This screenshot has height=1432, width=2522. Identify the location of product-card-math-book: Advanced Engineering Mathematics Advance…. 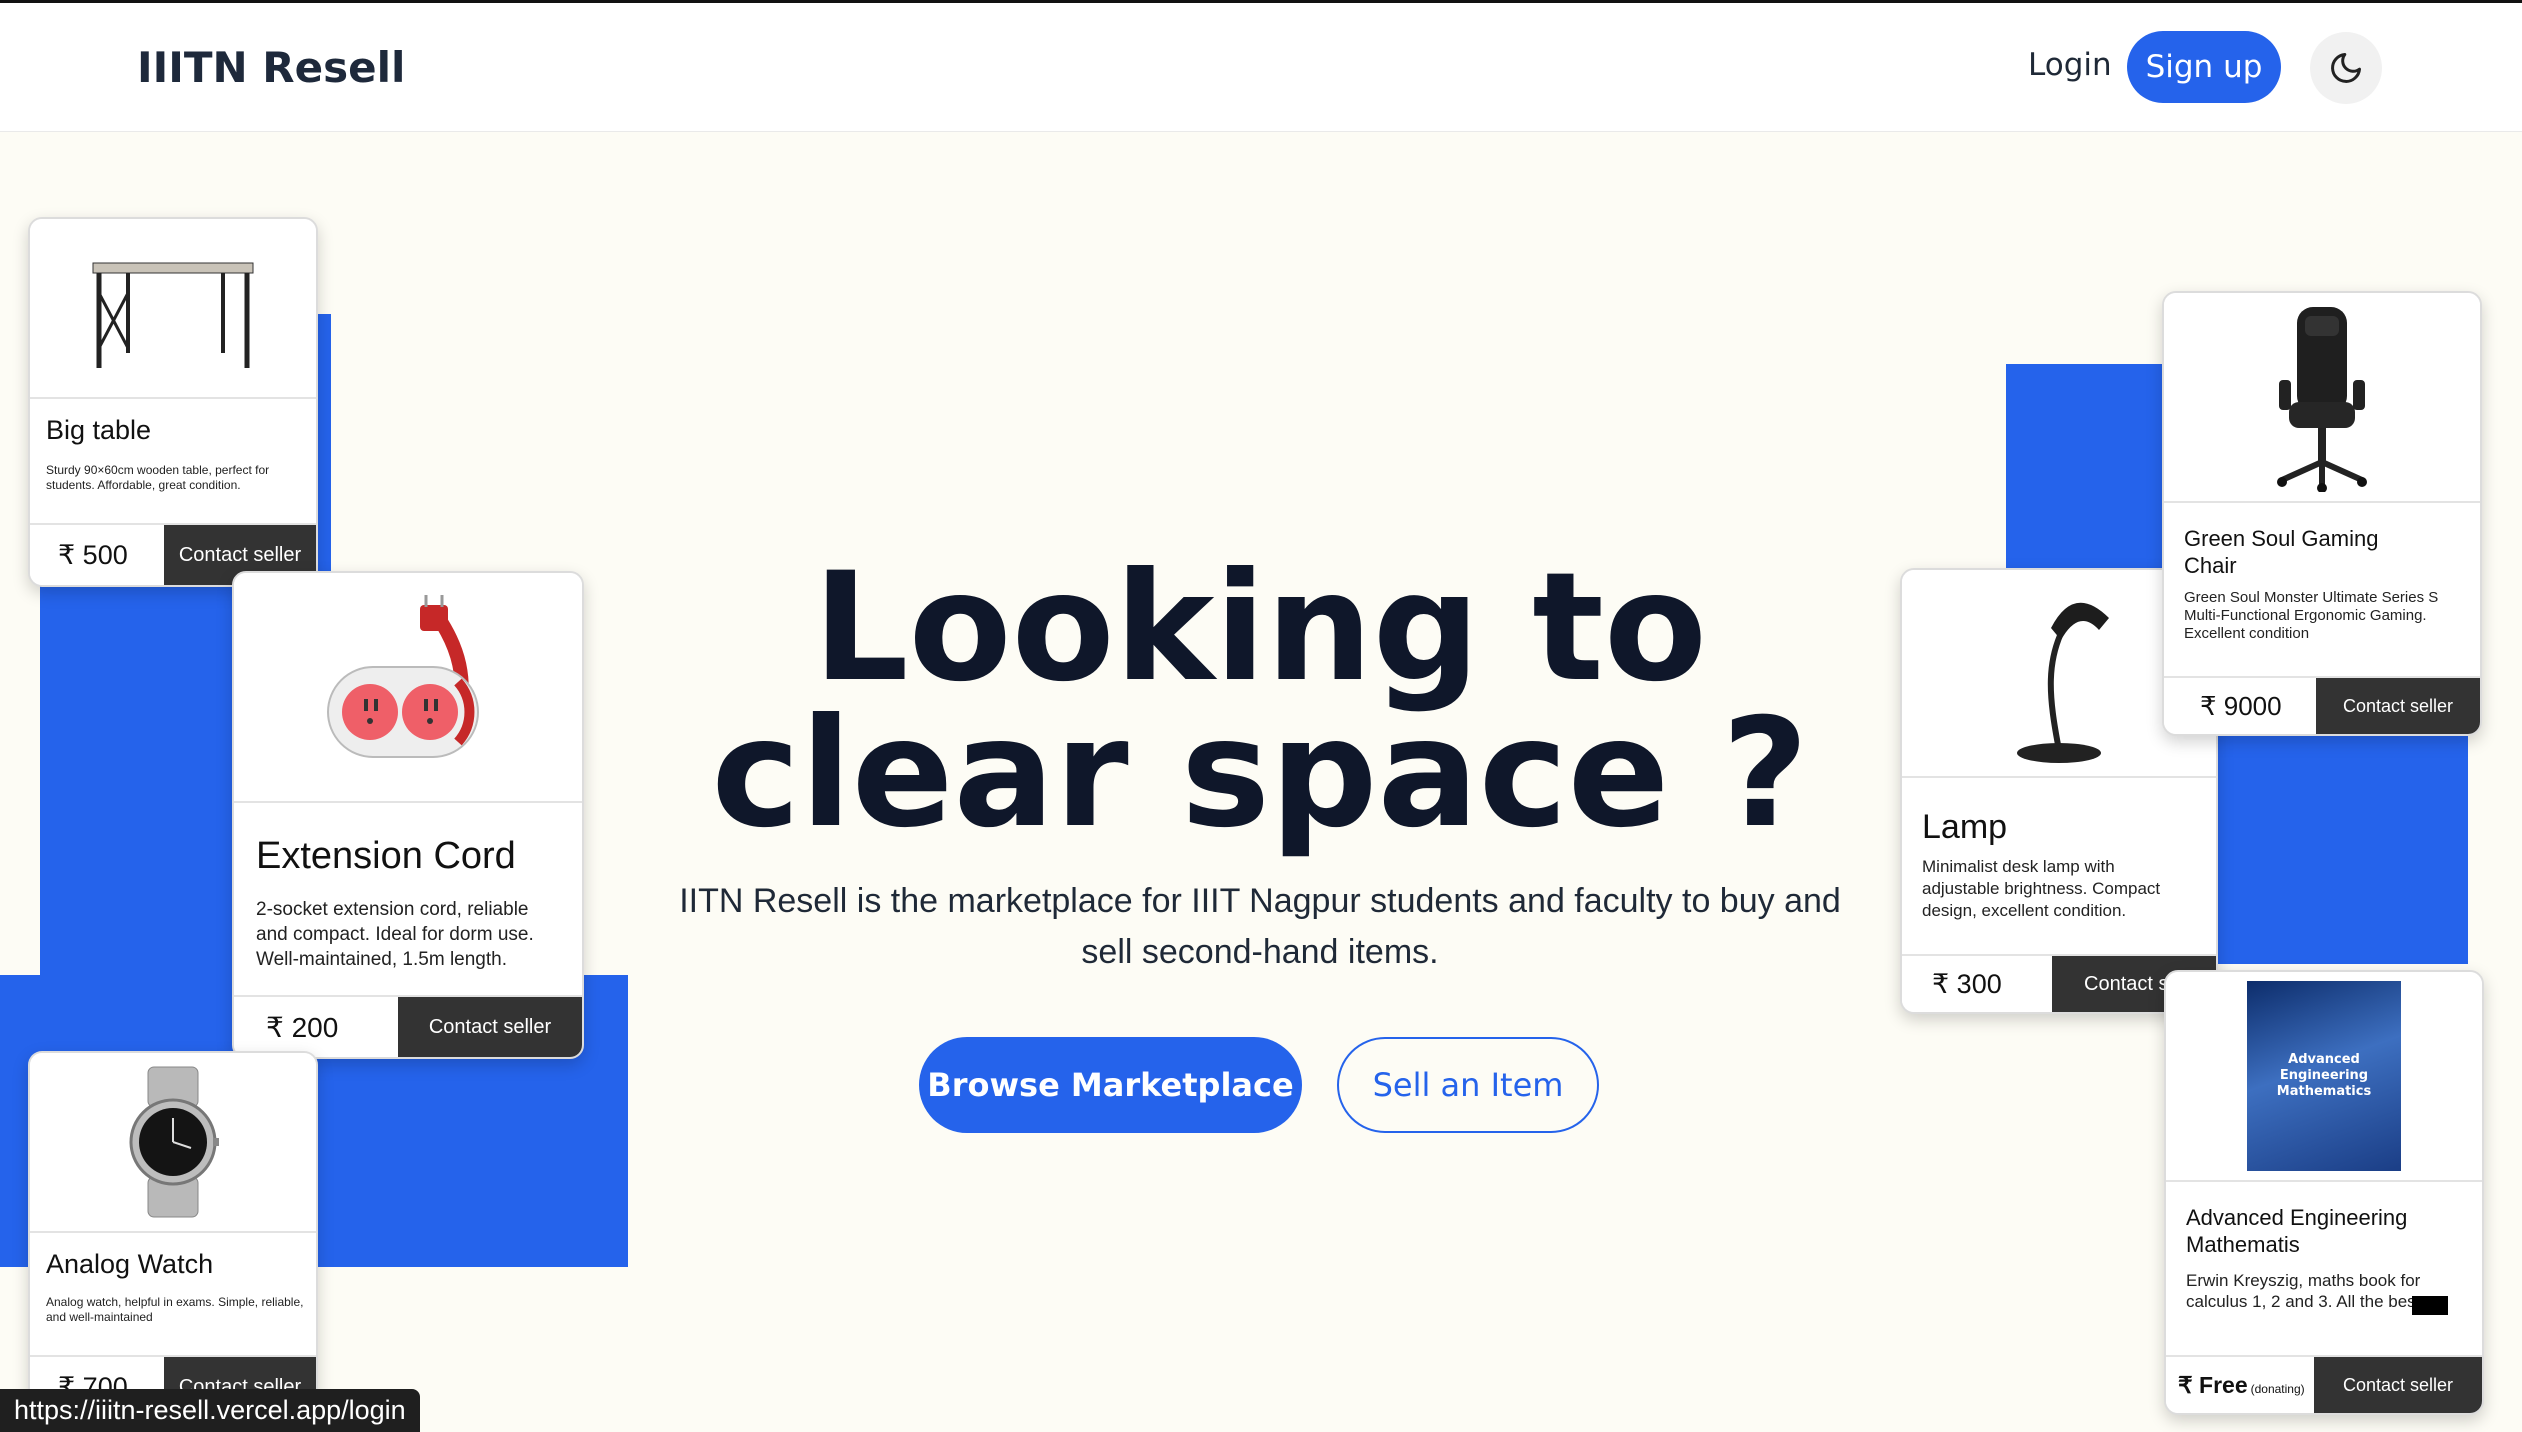
(2324, 1192).